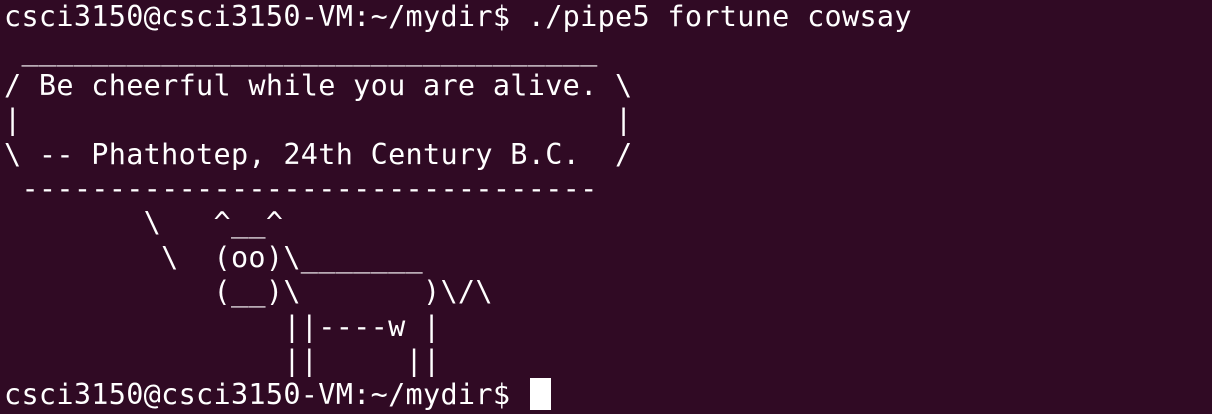  Describe the element at coordinates (608, 395) in the screenshot. I see `prompt-line: csci3150@csci3150-VM:~/mydir$` at that location.